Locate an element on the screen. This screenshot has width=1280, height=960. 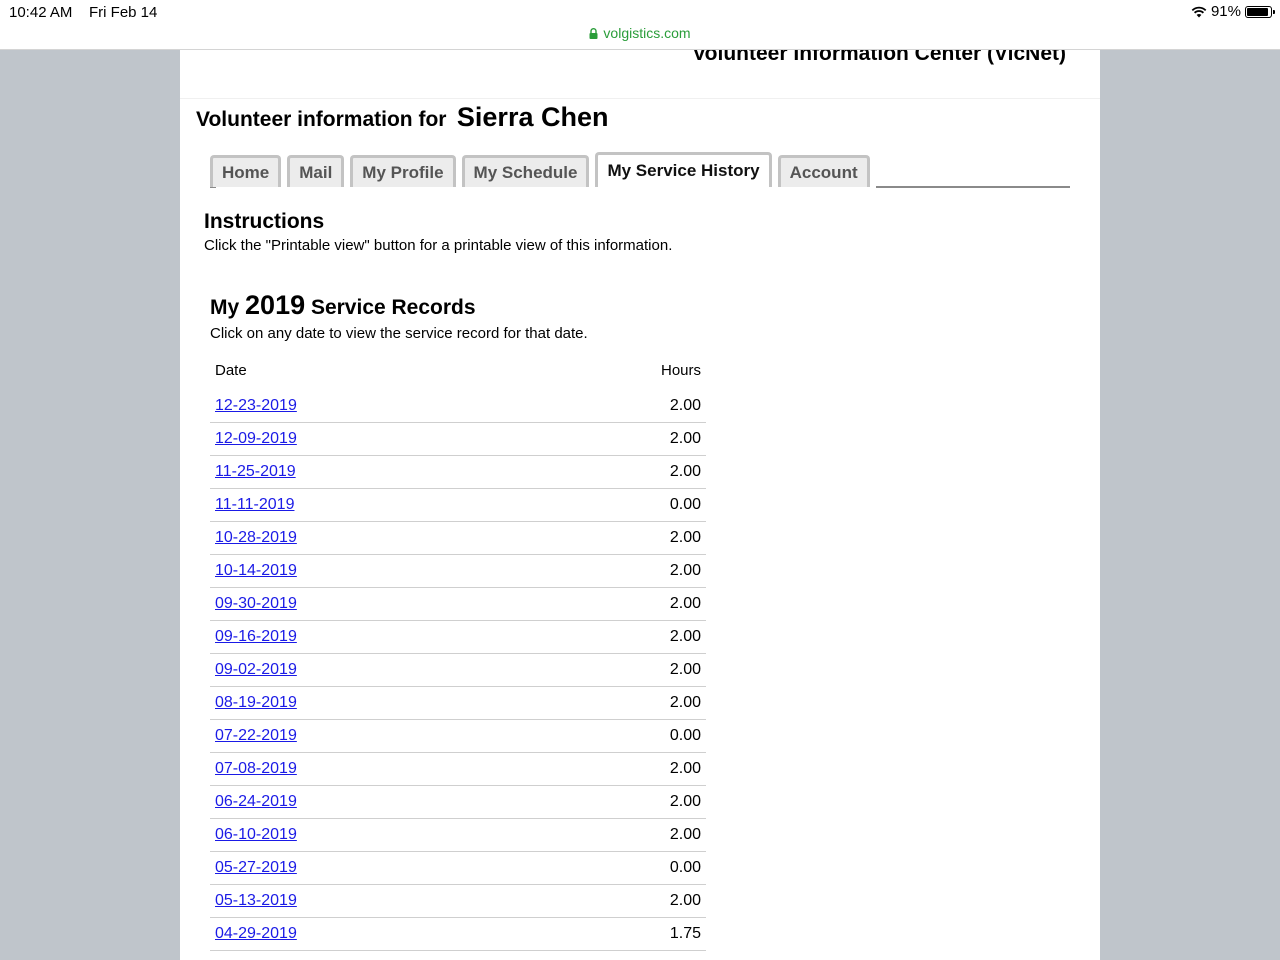
date-link: 07-08-2019 is located at coordinates (256, 768).